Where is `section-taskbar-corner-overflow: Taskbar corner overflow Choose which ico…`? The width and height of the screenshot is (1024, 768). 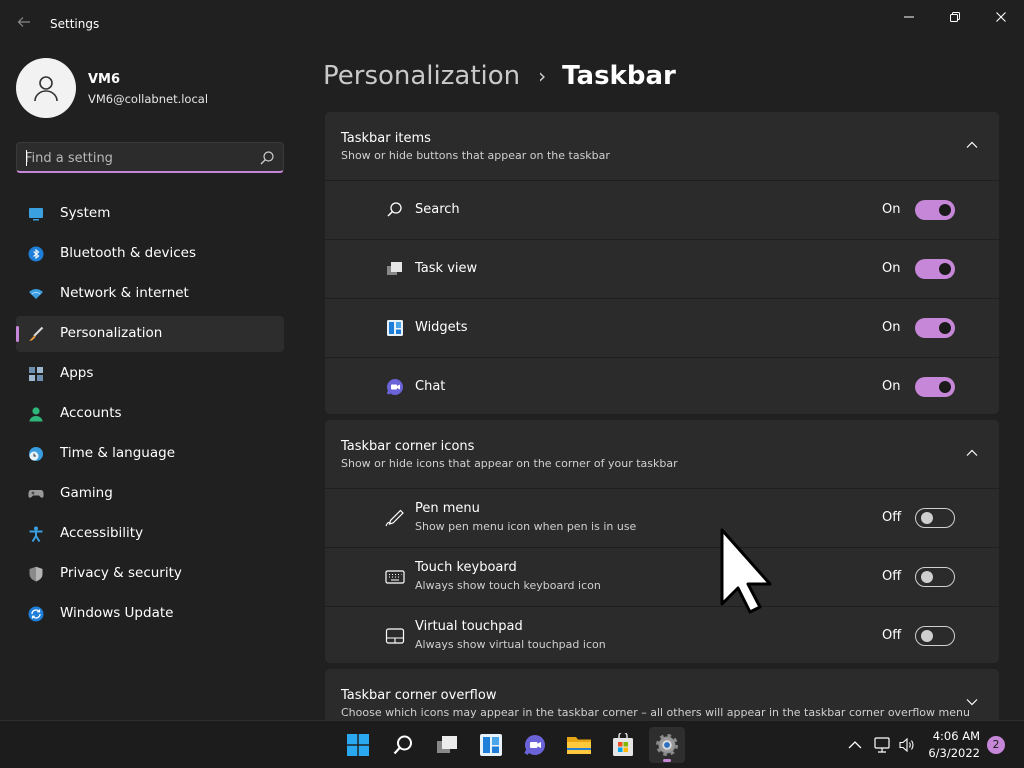
section-taskbar-corner-overflow: Taskbar corner overflow Choose which ico… is located at coordinates (662, 694).